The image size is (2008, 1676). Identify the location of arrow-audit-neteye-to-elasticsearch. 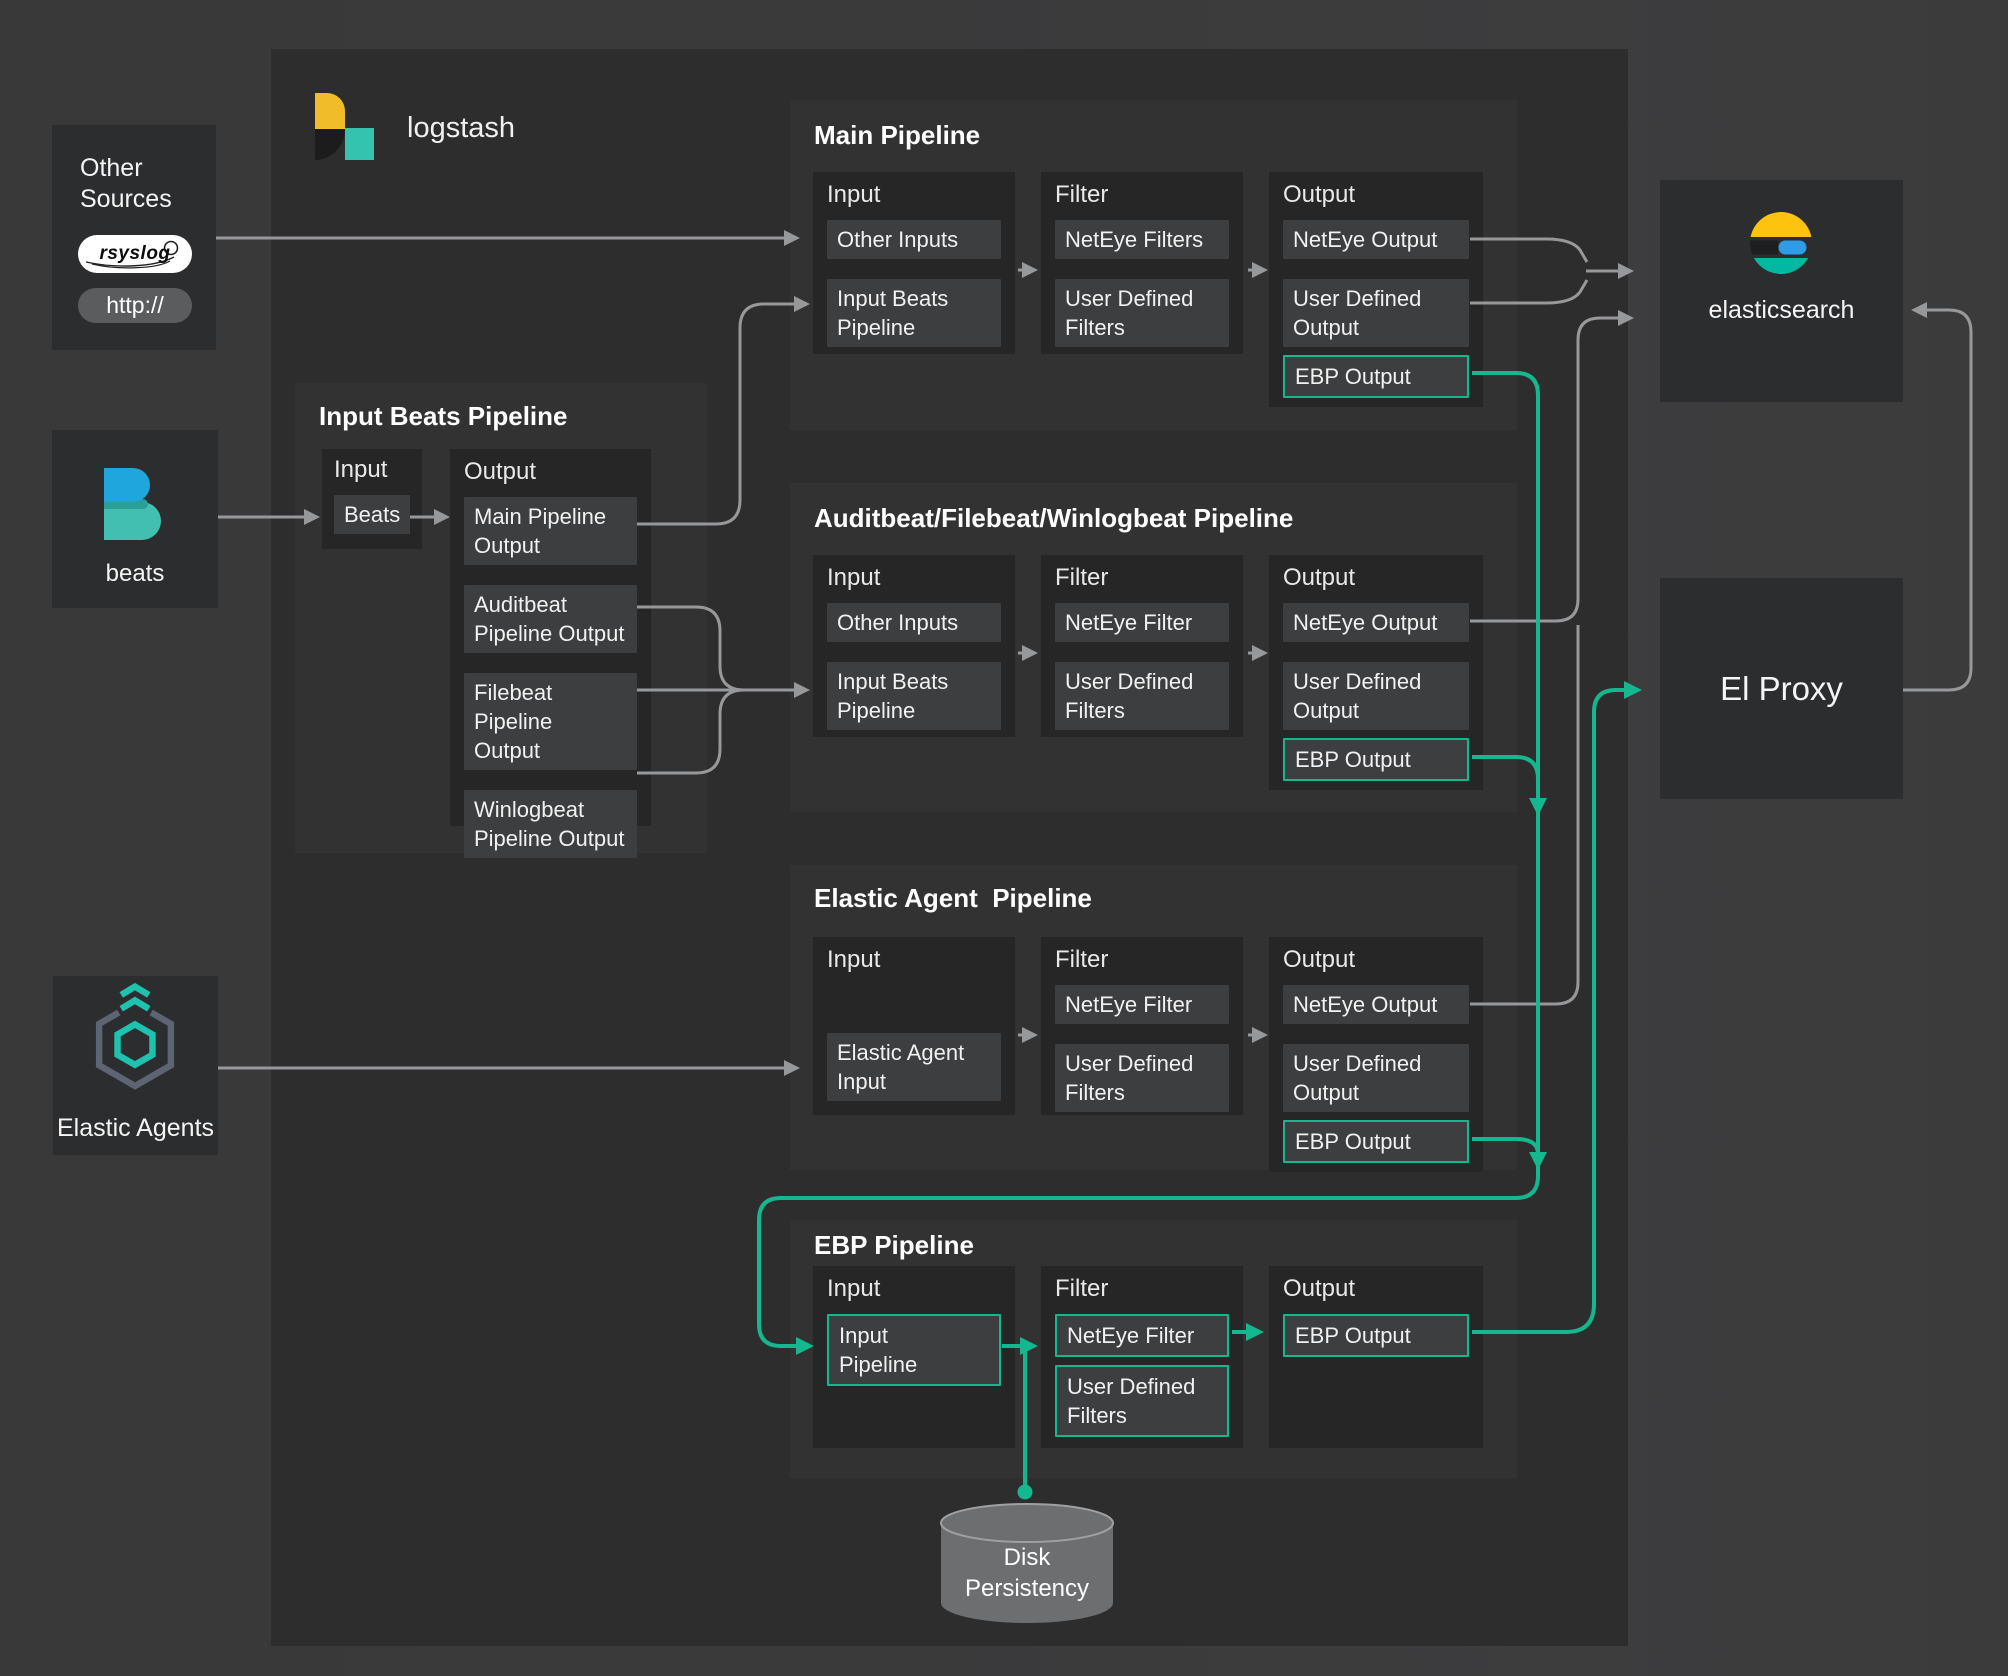
(1552, 466).